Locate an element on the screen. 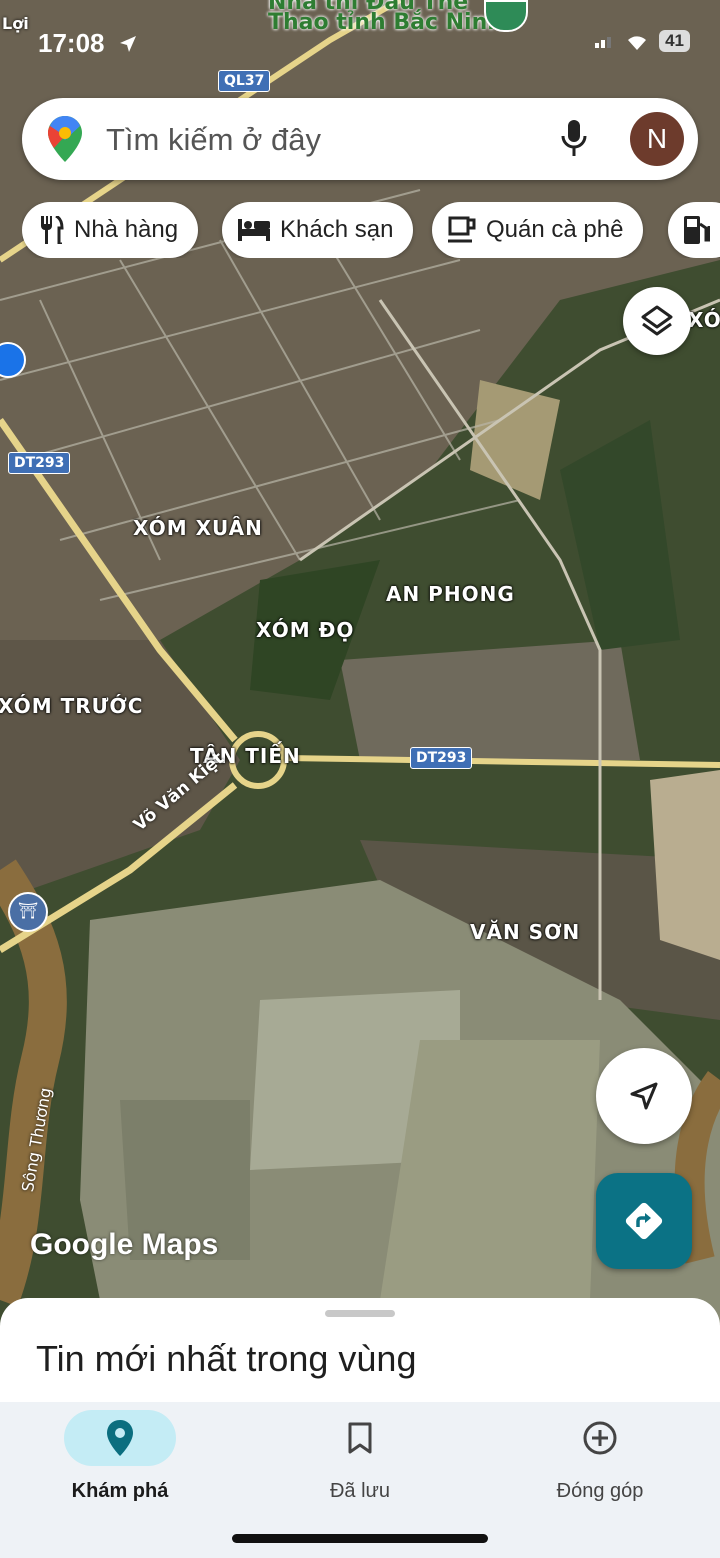 This screenshot has width=720, height=1558. nav-explore-label: Khám phá is located at coordinates (120, 1491).